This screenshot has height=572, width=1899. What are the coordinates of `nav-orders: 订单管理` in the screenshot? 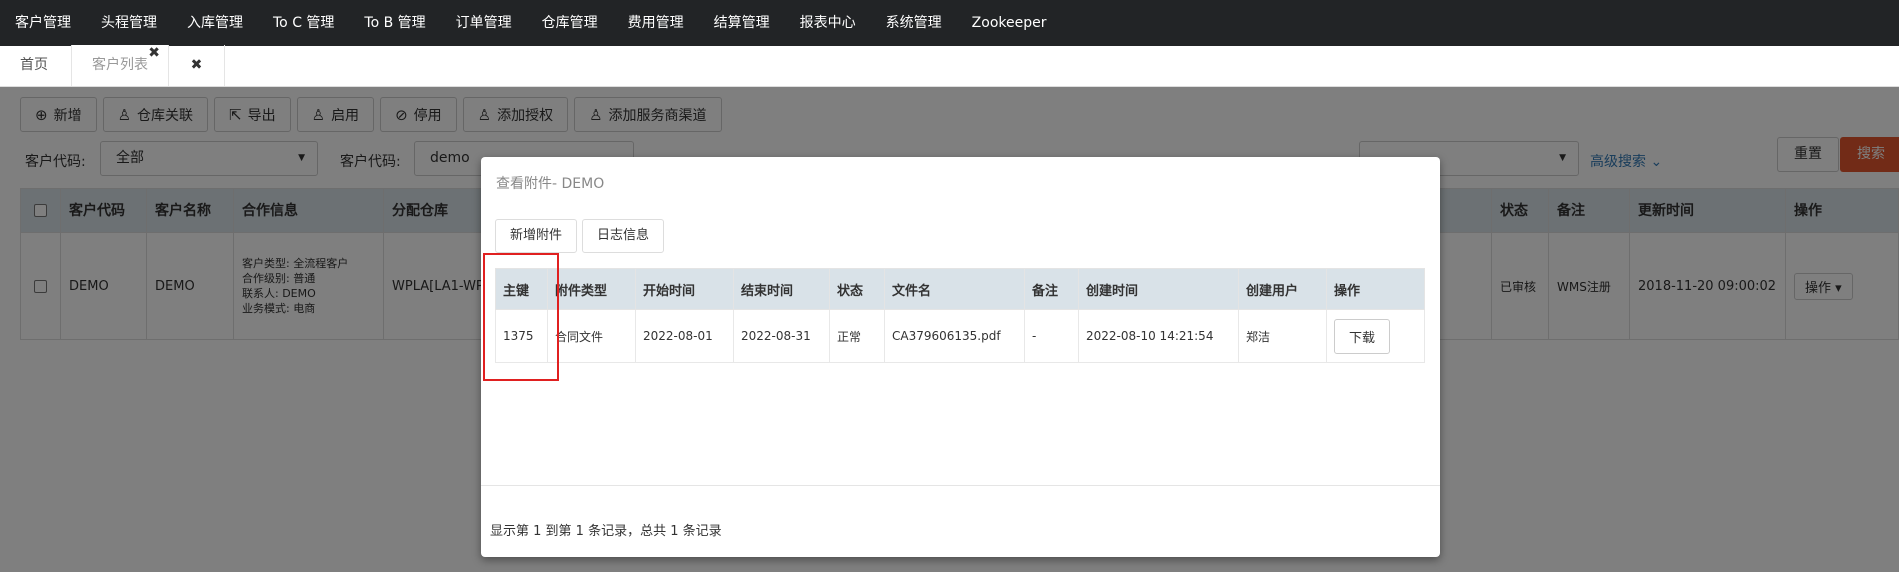 It's located at (484, 23).